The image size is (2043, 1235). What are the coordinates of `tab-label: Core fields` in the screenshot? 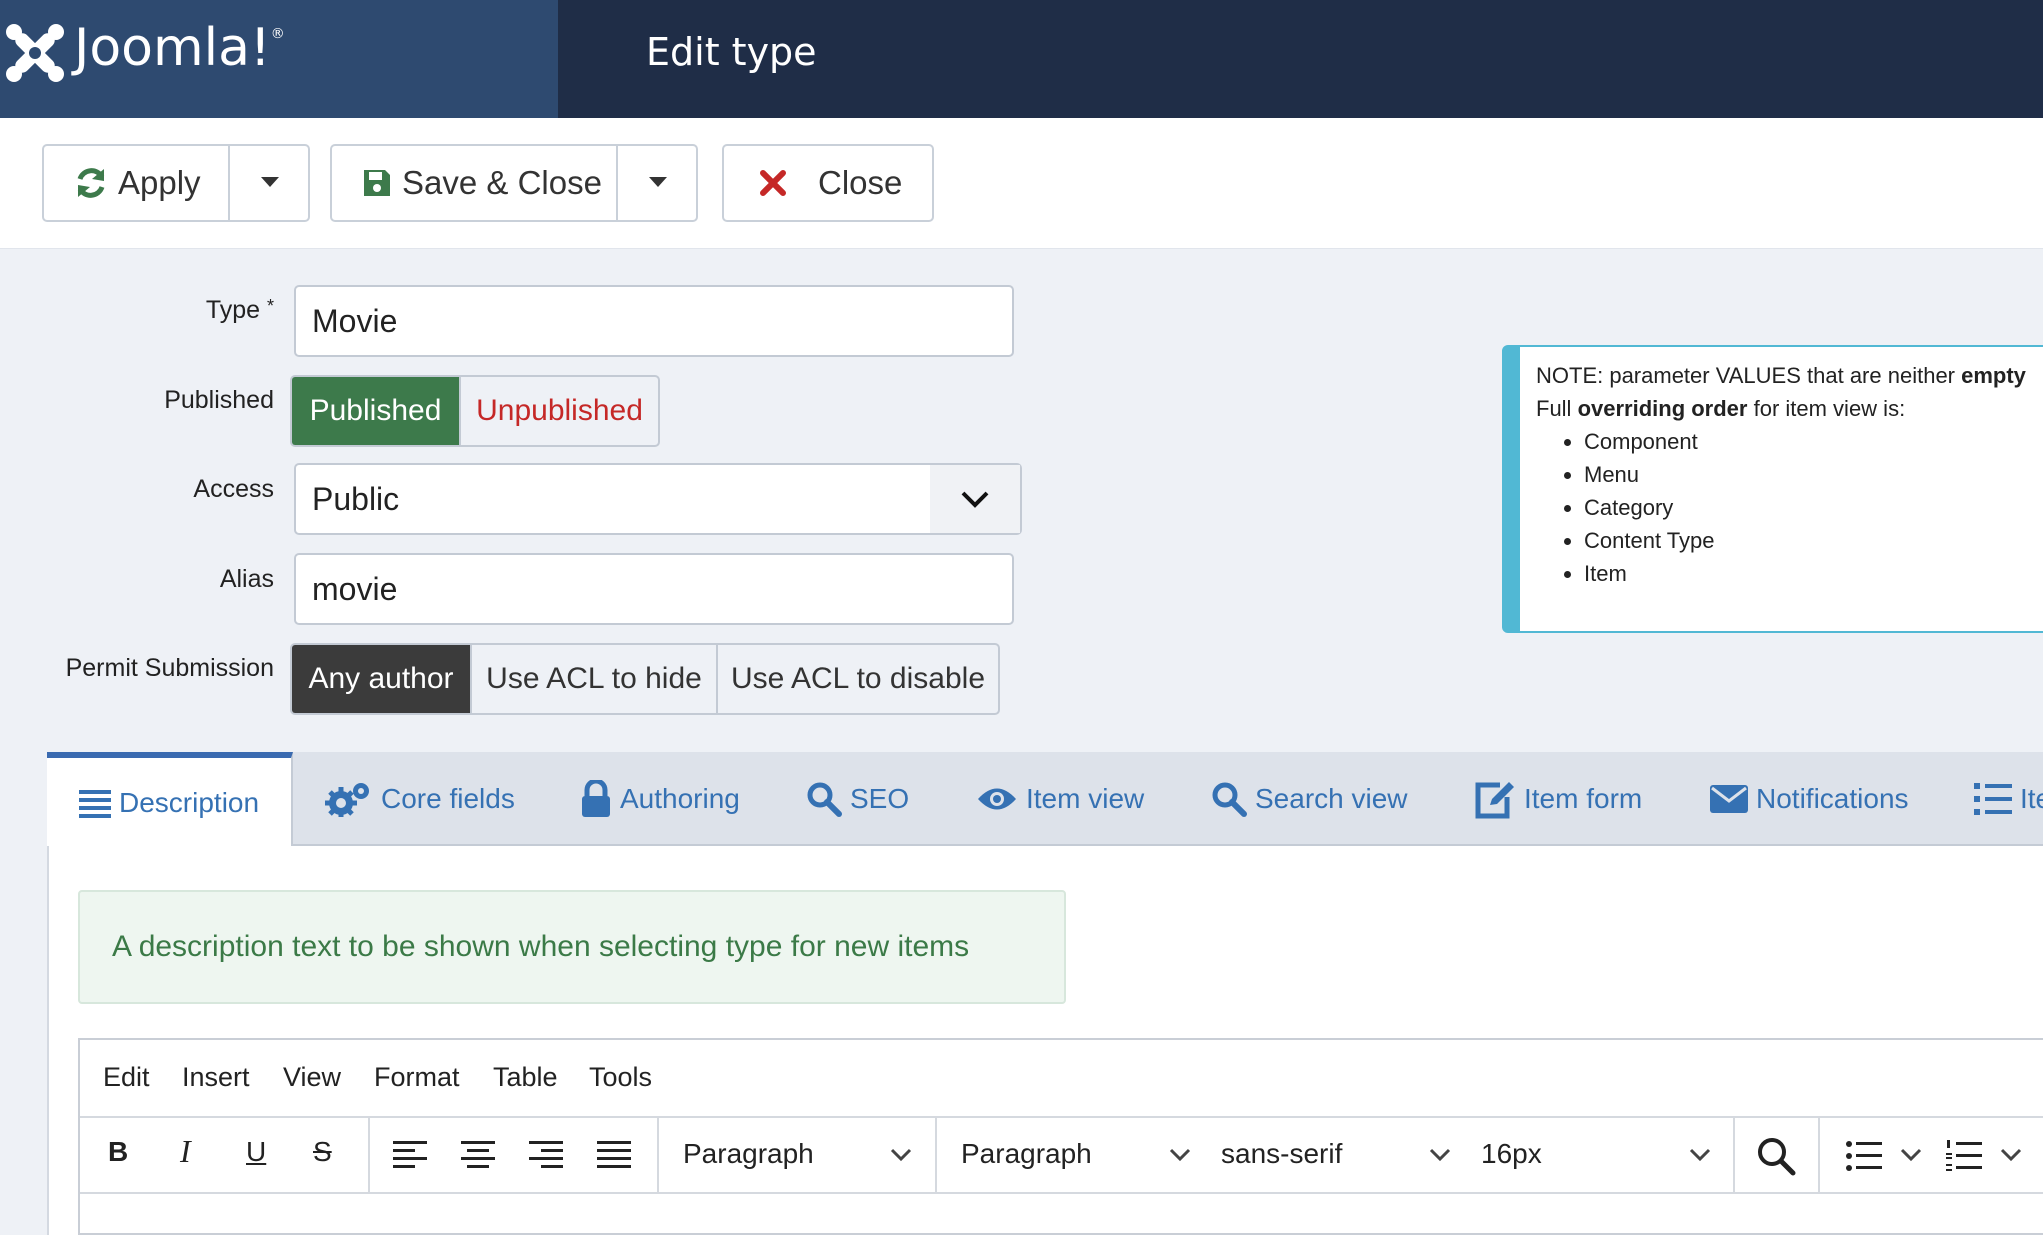 It's located at (448, 798).